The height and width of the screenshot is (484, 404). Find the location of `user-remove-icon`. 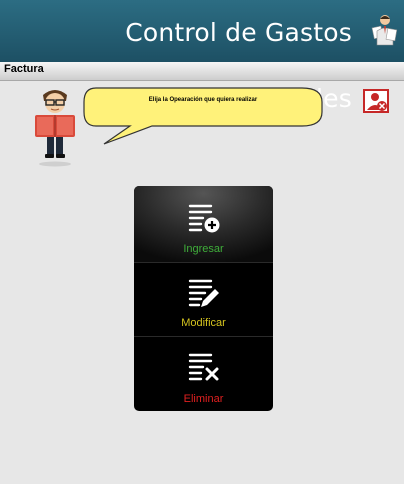

user-remove-icon is located at coordinates (376, 101).